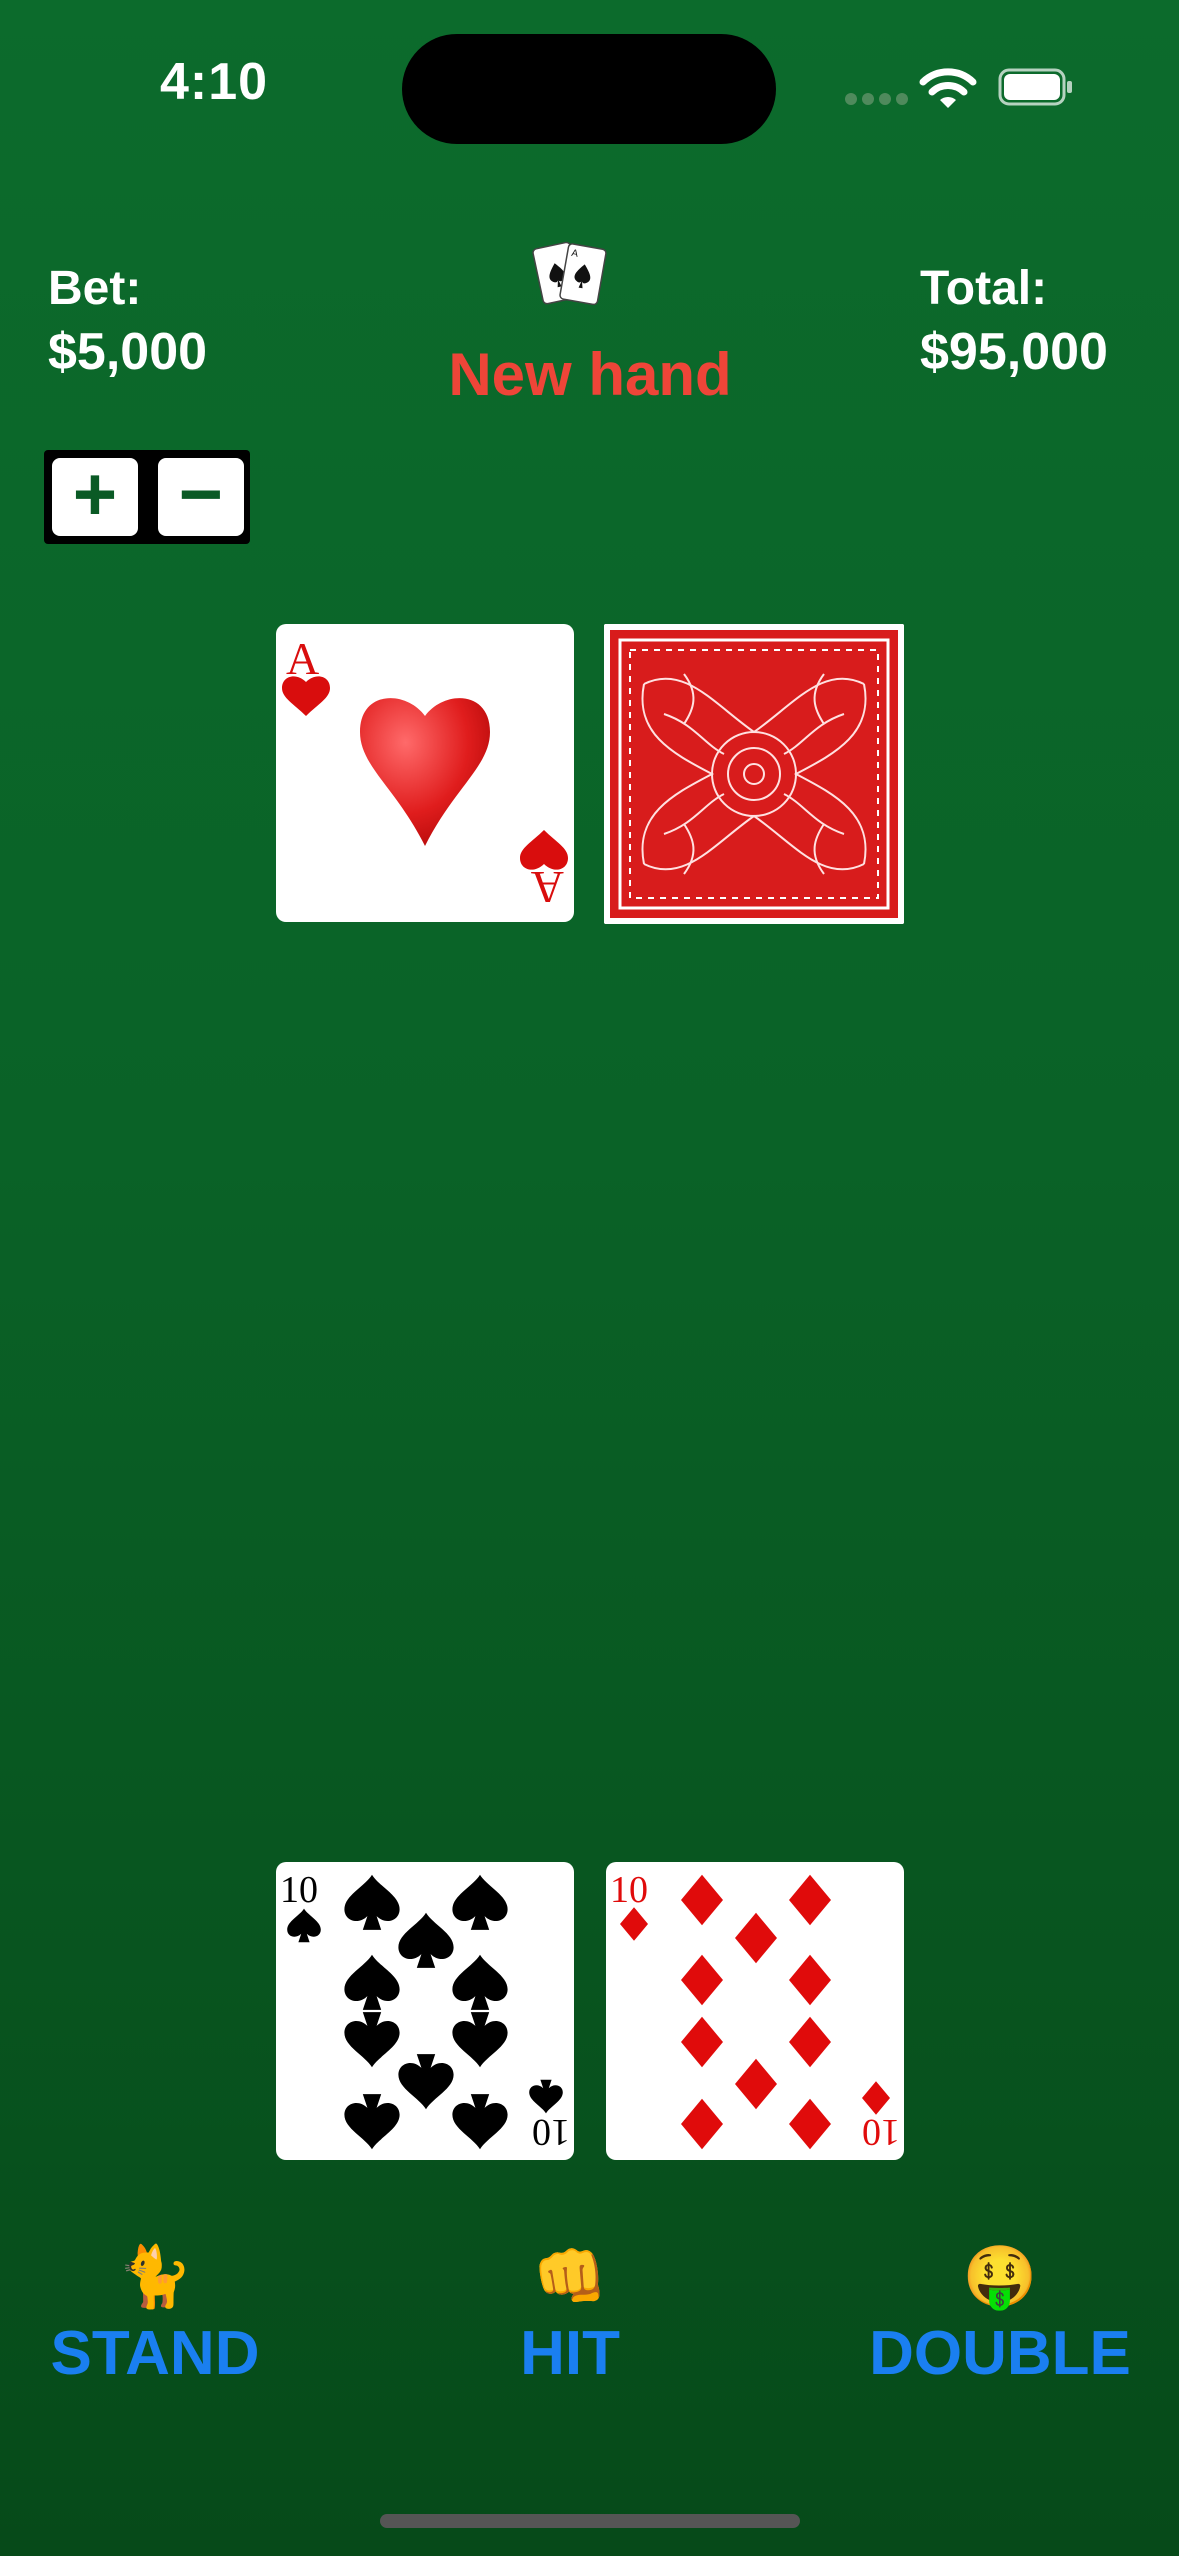  What do you see at coordinates (95, 288) in the screenshot?
I see `bet-label: Bet:` at bounding box center [95, 288].